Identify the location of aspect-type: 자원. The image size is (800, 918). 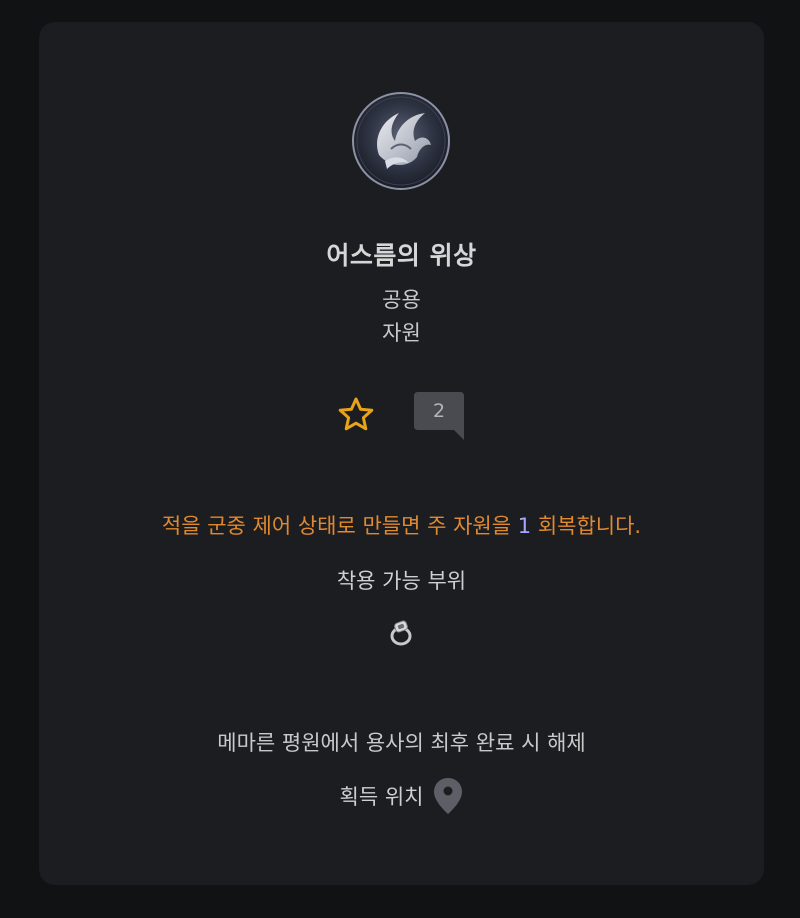
(401, 333).